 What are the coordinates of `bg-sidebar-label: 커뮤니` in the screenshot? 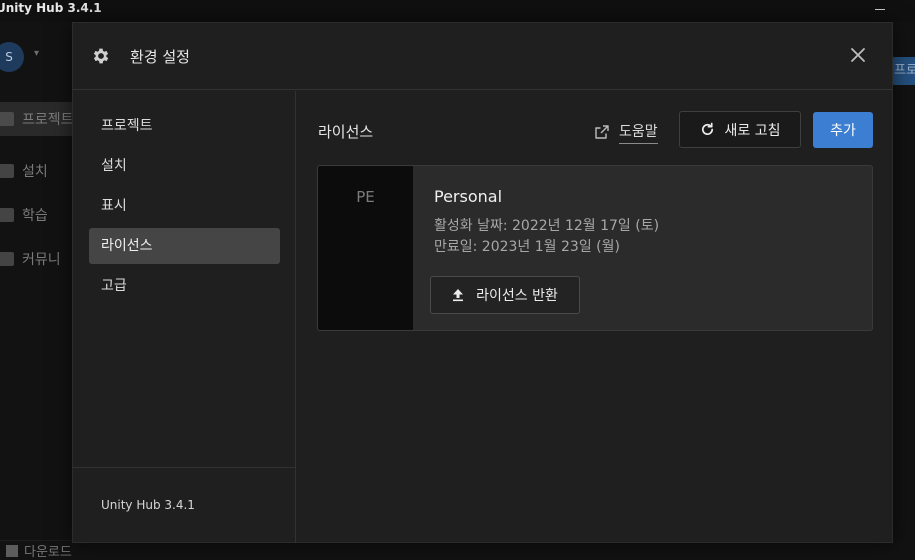 It's located at (41, 260).